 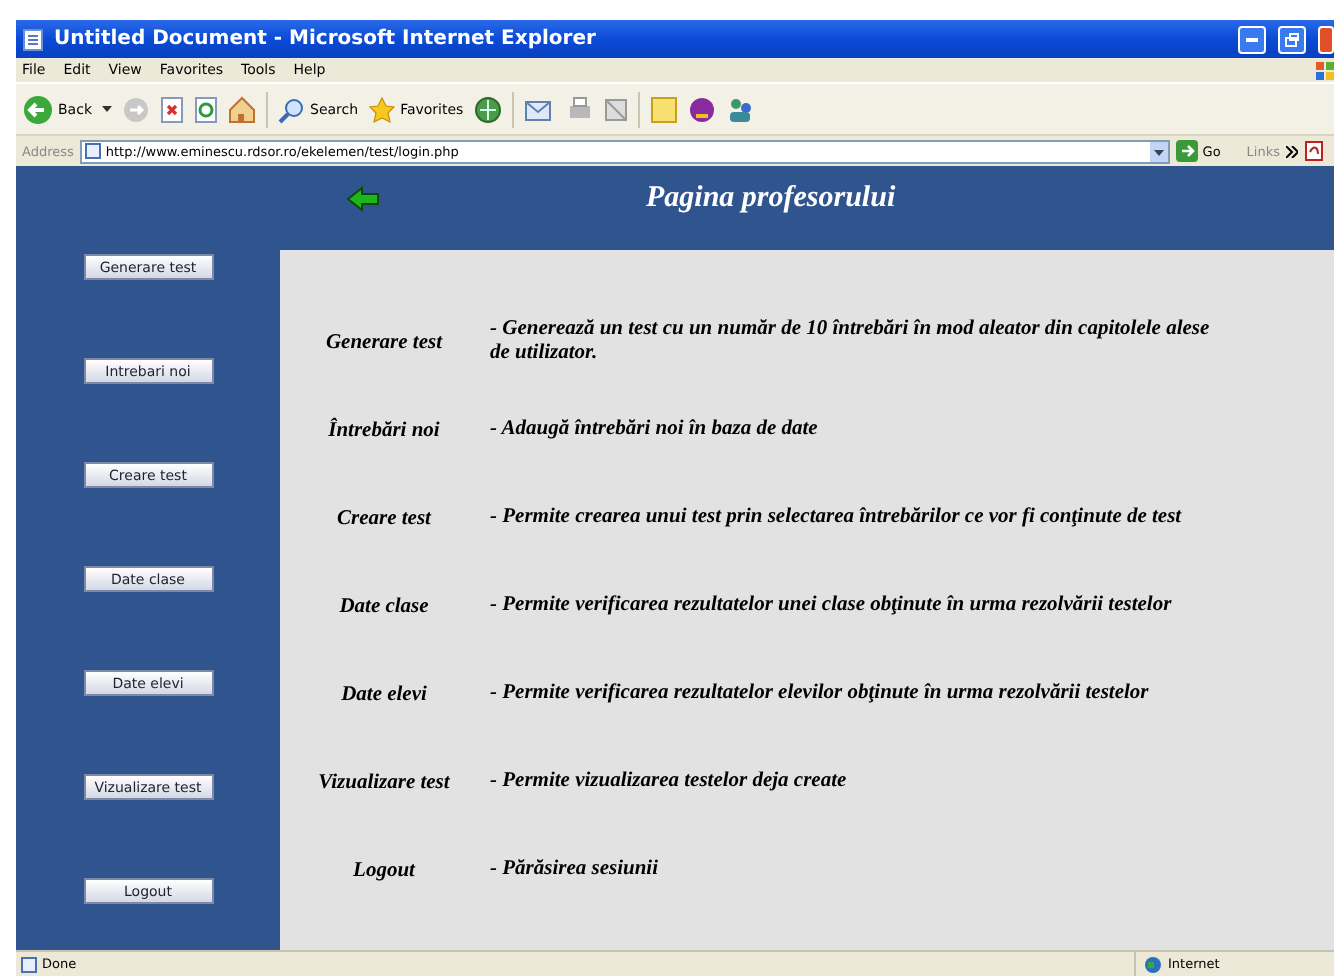 I want to click on feature-description: - Adaugă întrebări noi în baza de date, so click(x=655, y=430).